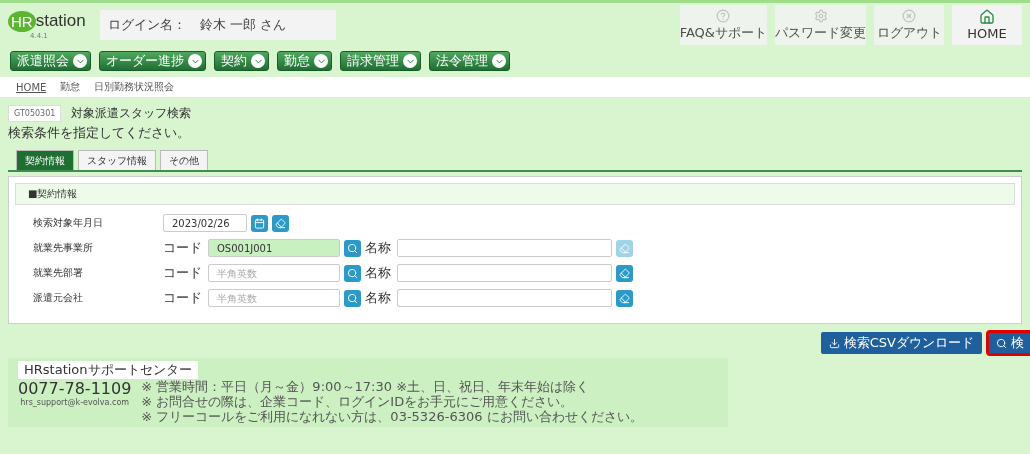  What do you see at coordinates (131, 113) in the screenshot?
I see `page-title: 対象派遣スタッフ検索` at bounding box center [131, 113].